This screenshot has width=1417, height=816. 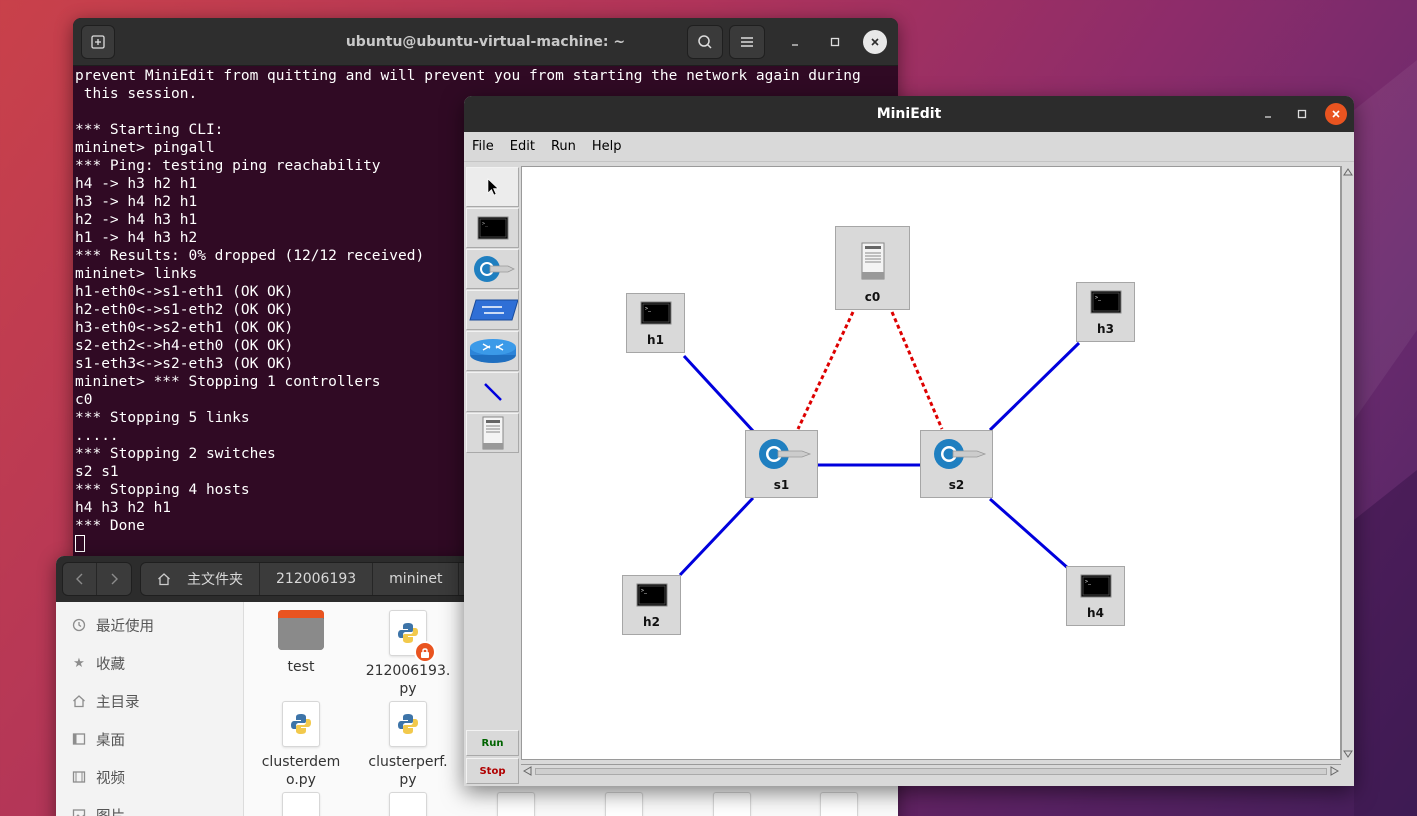 I want to click on scroll-thumb, so click(x=931, y=771).